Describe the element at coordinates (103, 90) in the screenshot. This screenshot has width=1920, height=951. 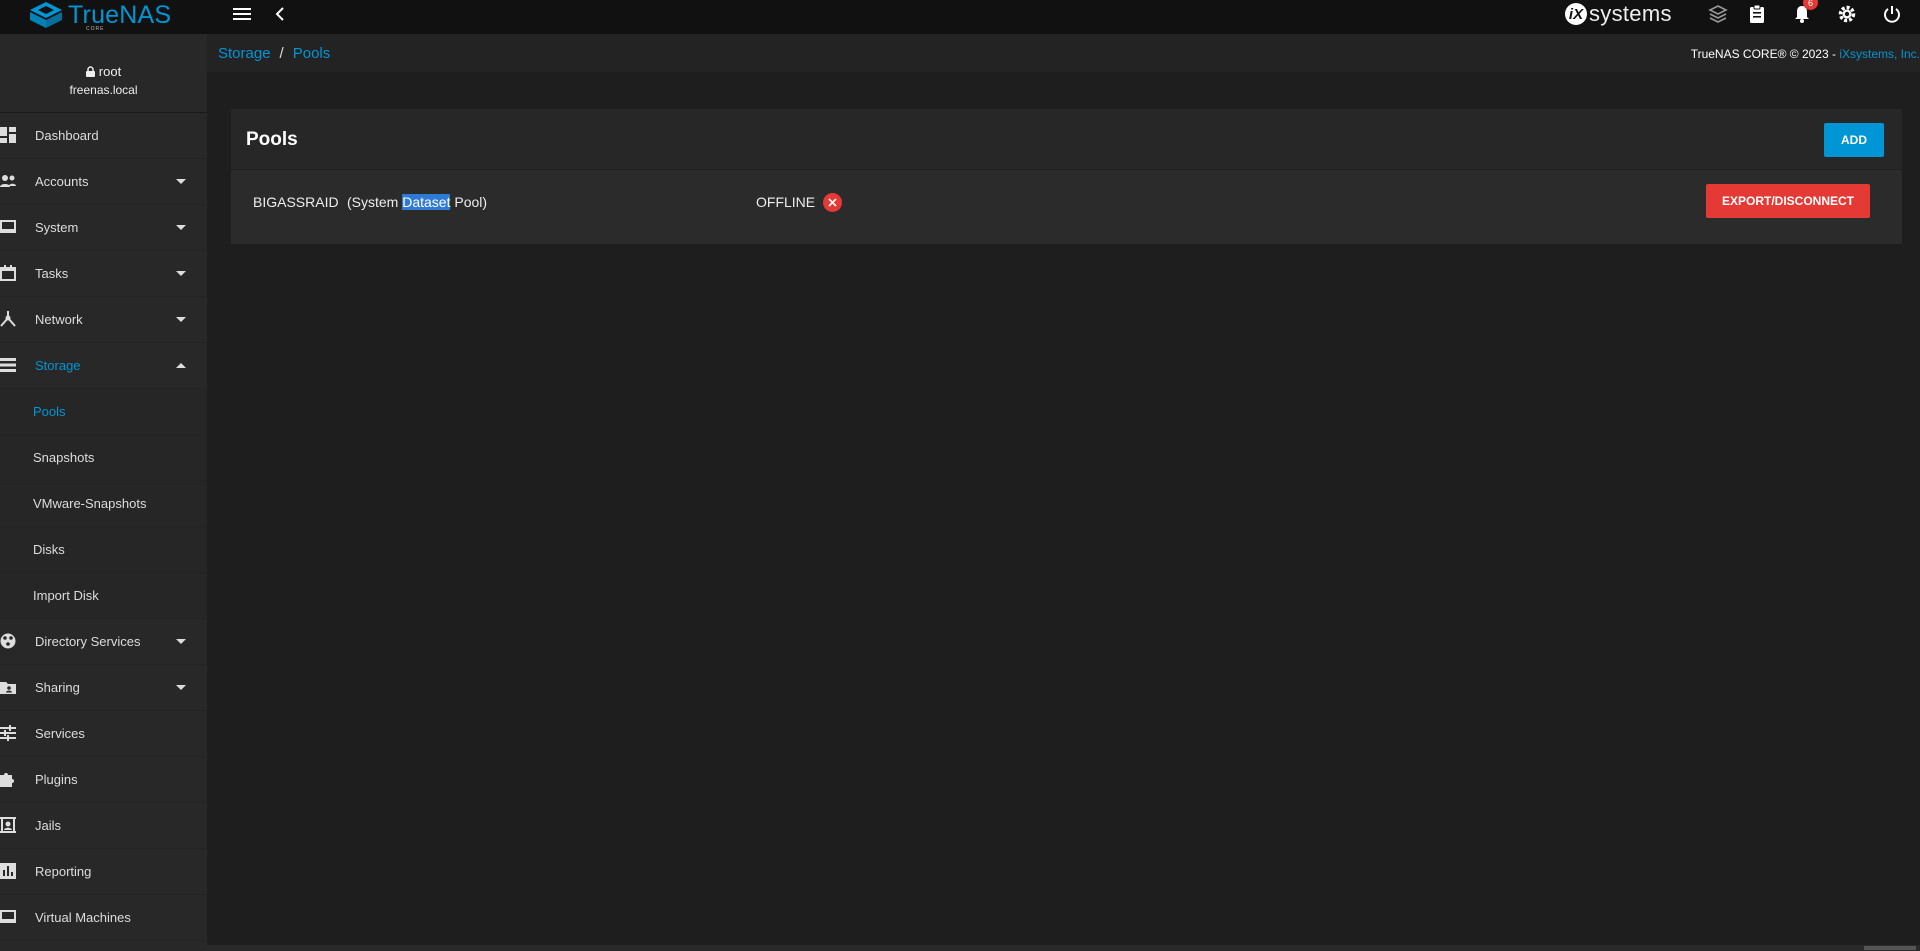
I see `host-name: freenas.local` at that location.